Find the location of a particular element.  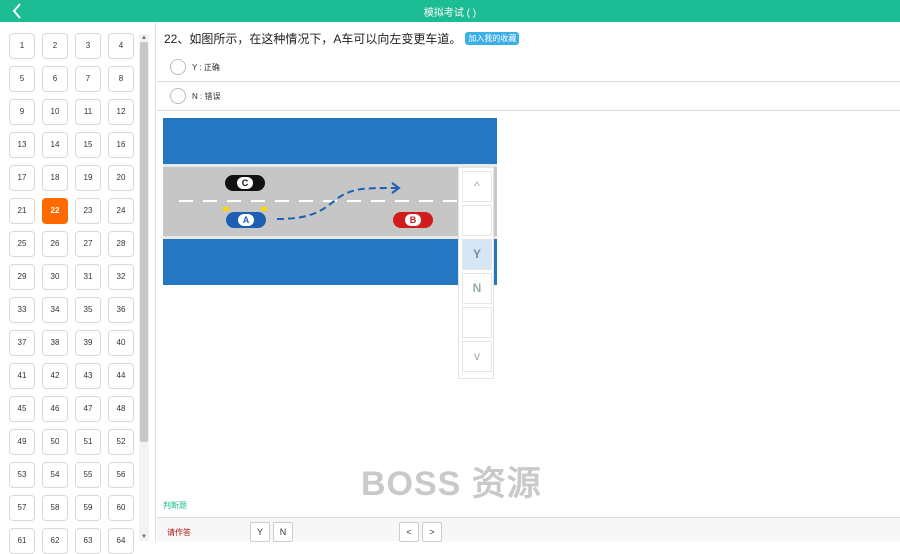

scrollbar-thumb is located at coordinates (144, 242).